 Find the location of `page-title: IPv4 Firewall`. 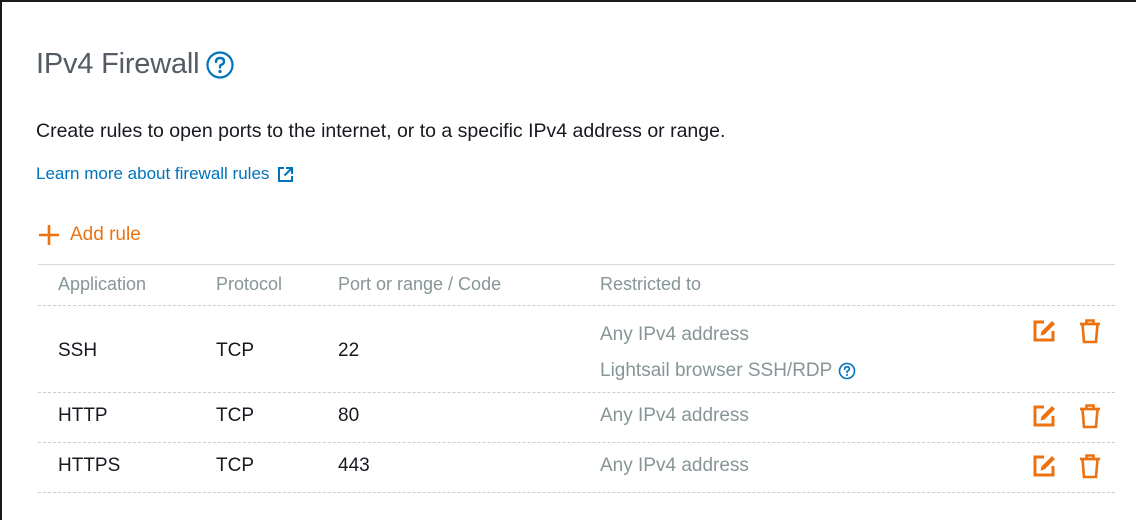

page-title: IPv4 Firewall is located at coordinates (135, 64).